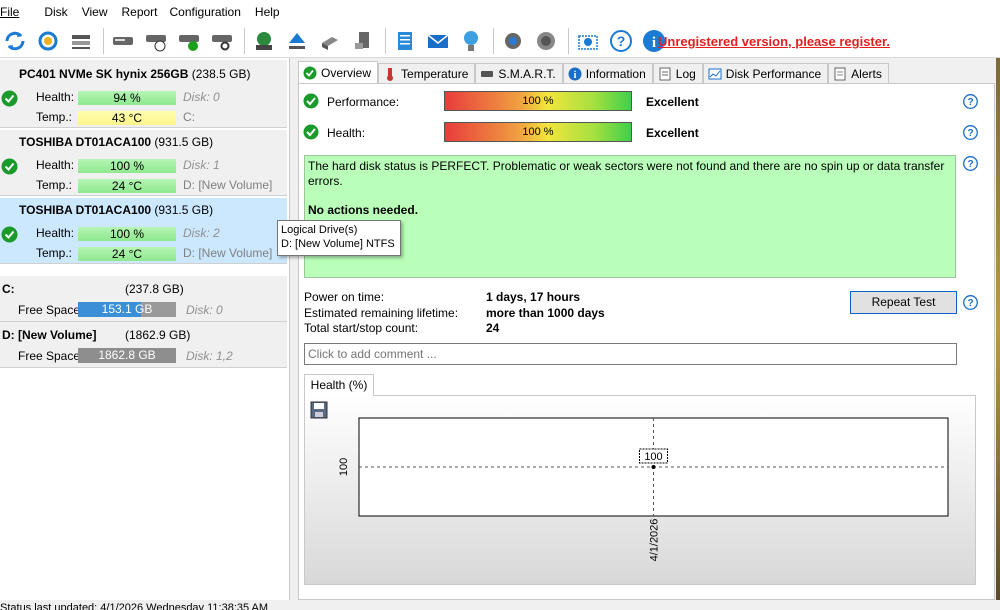 Image resolution: width=1000 pixels, height=610 pixels. I want to click on power-on-label: Power on time:, so click(344, 297).